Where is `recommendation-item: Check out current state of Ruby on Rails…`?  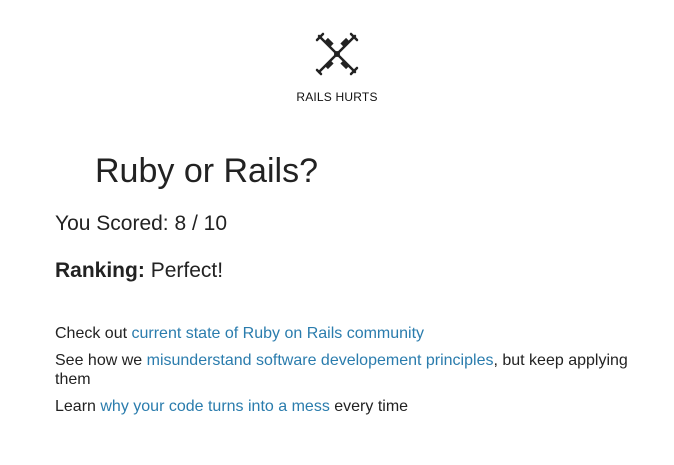
recommendation-item: Check out current state of Ruby on Rails… is located at coordinates (345, 333).